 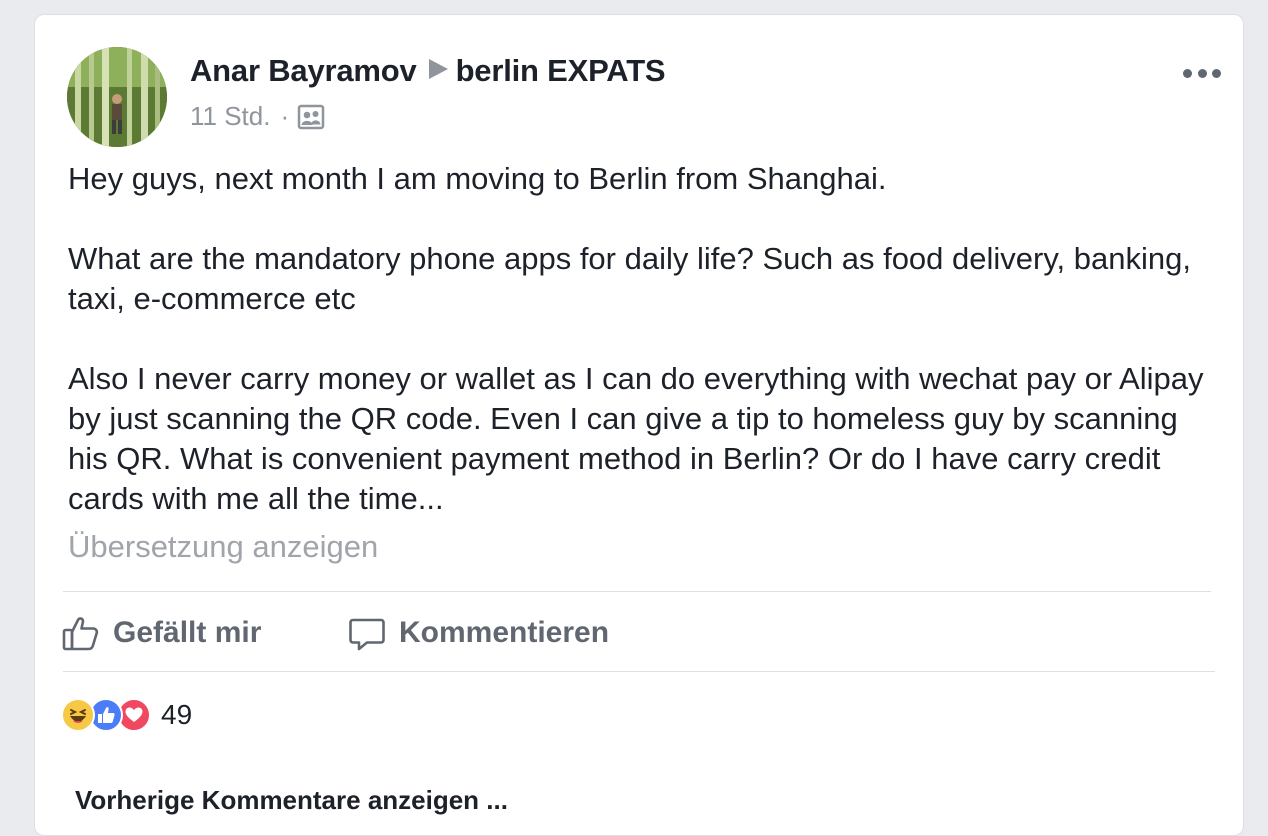 I want to click on author-avatar, so click(x=117, y=97).